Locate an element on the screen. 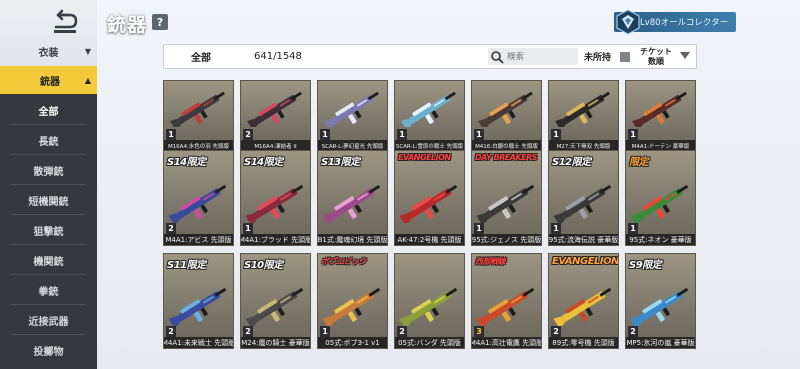  weapon-card: 2 05式:バンダ 先頭版 is located at coordinates (429, 301).